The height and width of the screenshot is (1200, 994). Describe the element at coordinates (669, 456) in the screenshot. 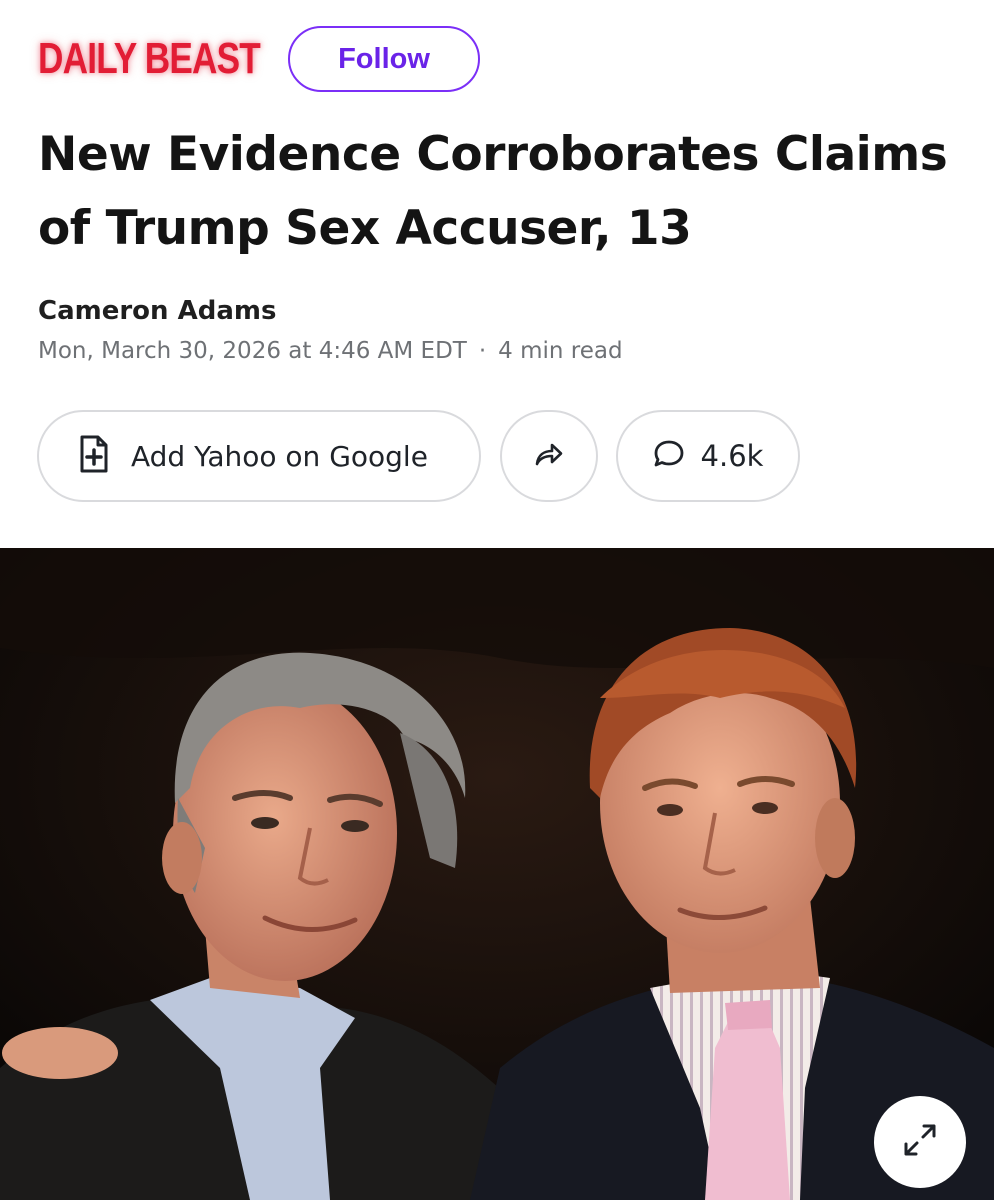

I see `comment-bubble-icon` at that location.